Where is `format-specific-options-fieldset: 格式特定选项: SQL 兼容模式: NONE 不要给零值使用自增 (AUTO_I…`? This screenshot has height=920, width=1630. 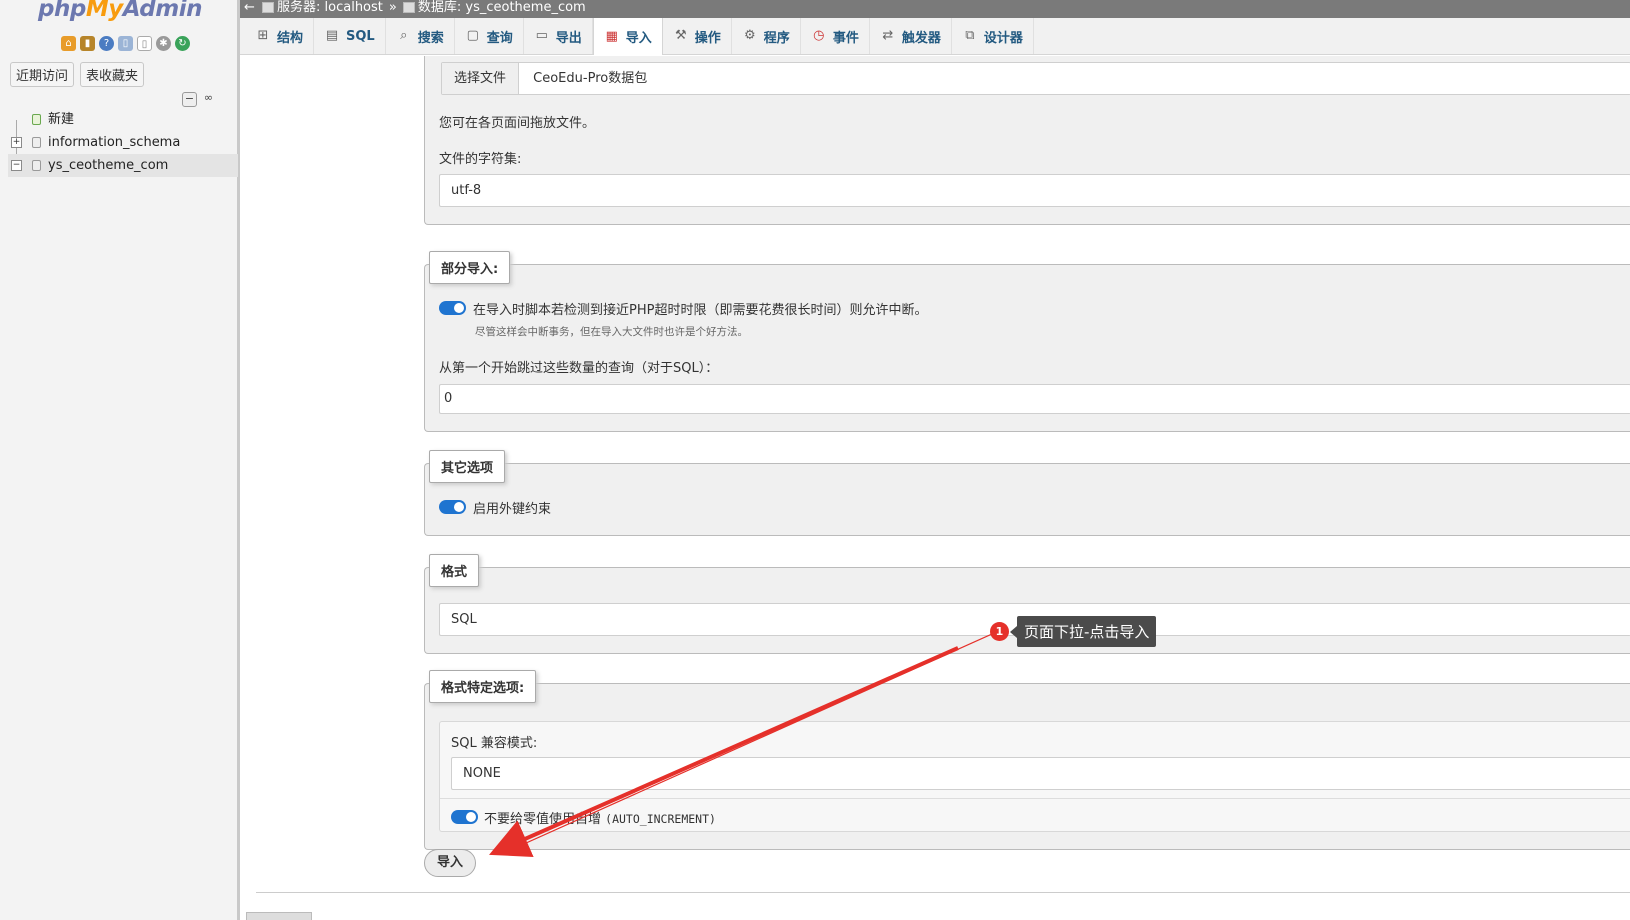 format-specific-options-fieldset: 格式特定选项: SQL 兼容模式: NONE 不要给零值使用自增 (AUTO_I… is located at coordinates (1027, 760).